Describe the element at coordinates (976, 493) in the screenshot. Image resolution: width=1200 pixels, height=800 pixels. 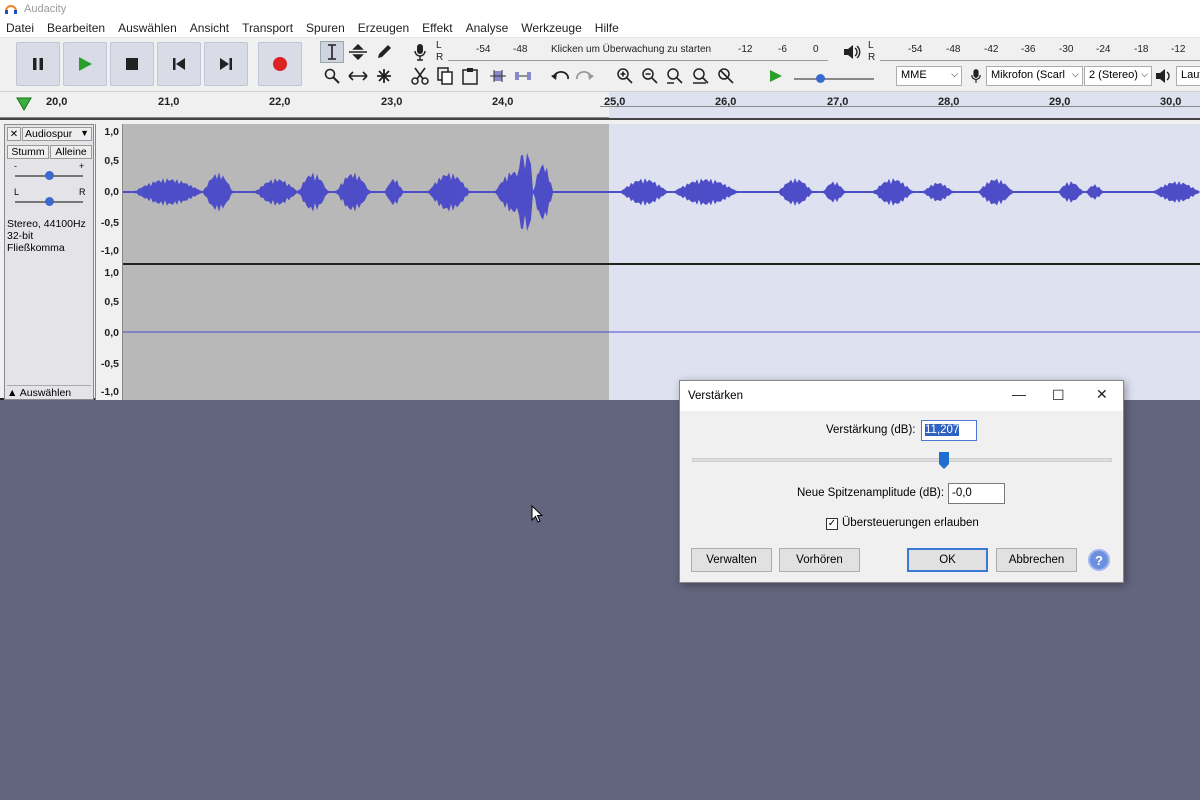
I see `peak-amplitude-input: -0,0` at that location.